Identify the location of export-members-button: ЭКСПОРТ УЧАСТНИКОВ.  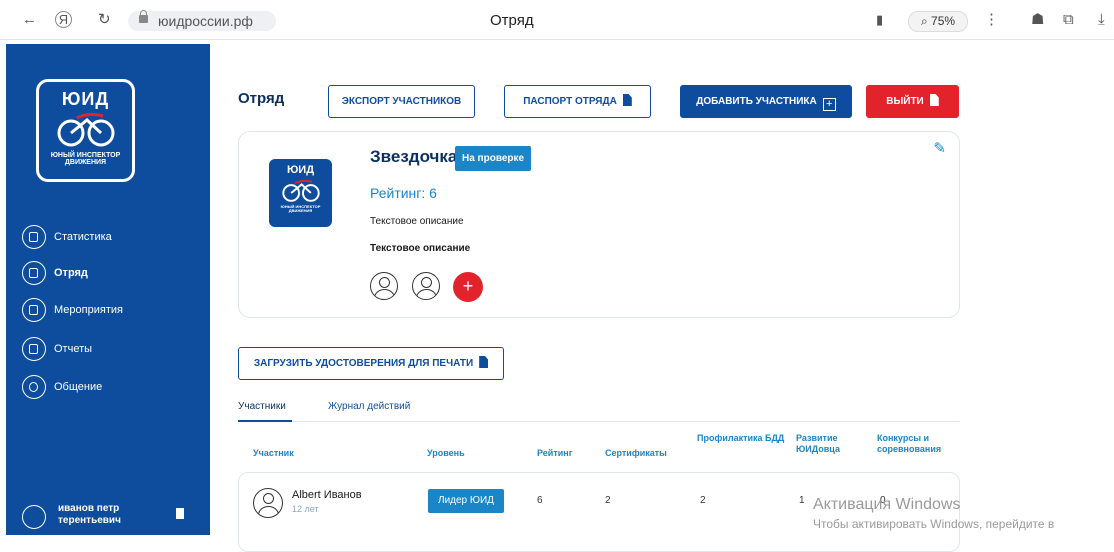
(401, 101).